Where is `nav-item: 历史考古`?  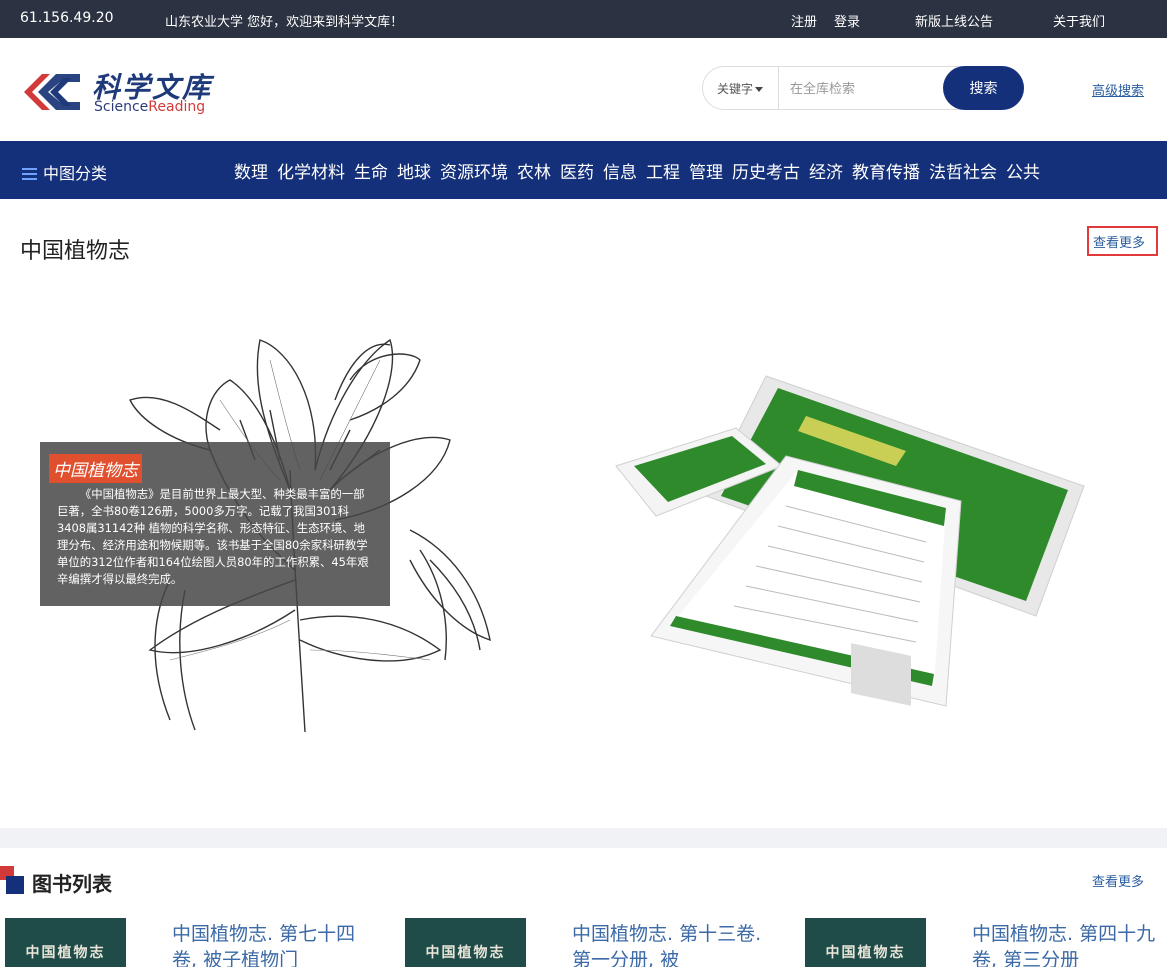
nav-item: 历史考古 is located at coordinates (766, 170).